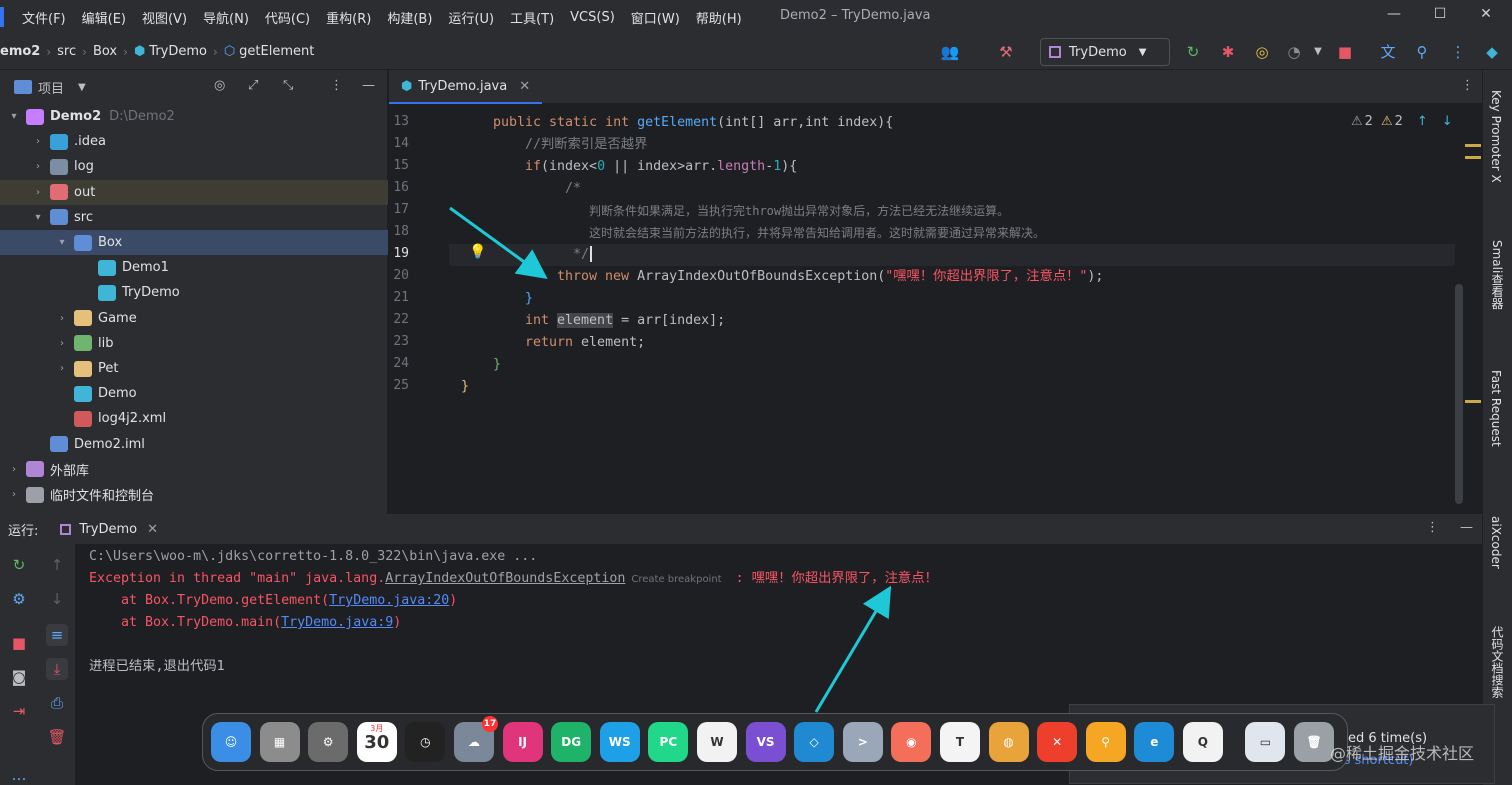 The image size is (1512, 785). Describe the element at coordinates (51, 87) in the screenshot. I see `project-panel-title: 项目` at that location.